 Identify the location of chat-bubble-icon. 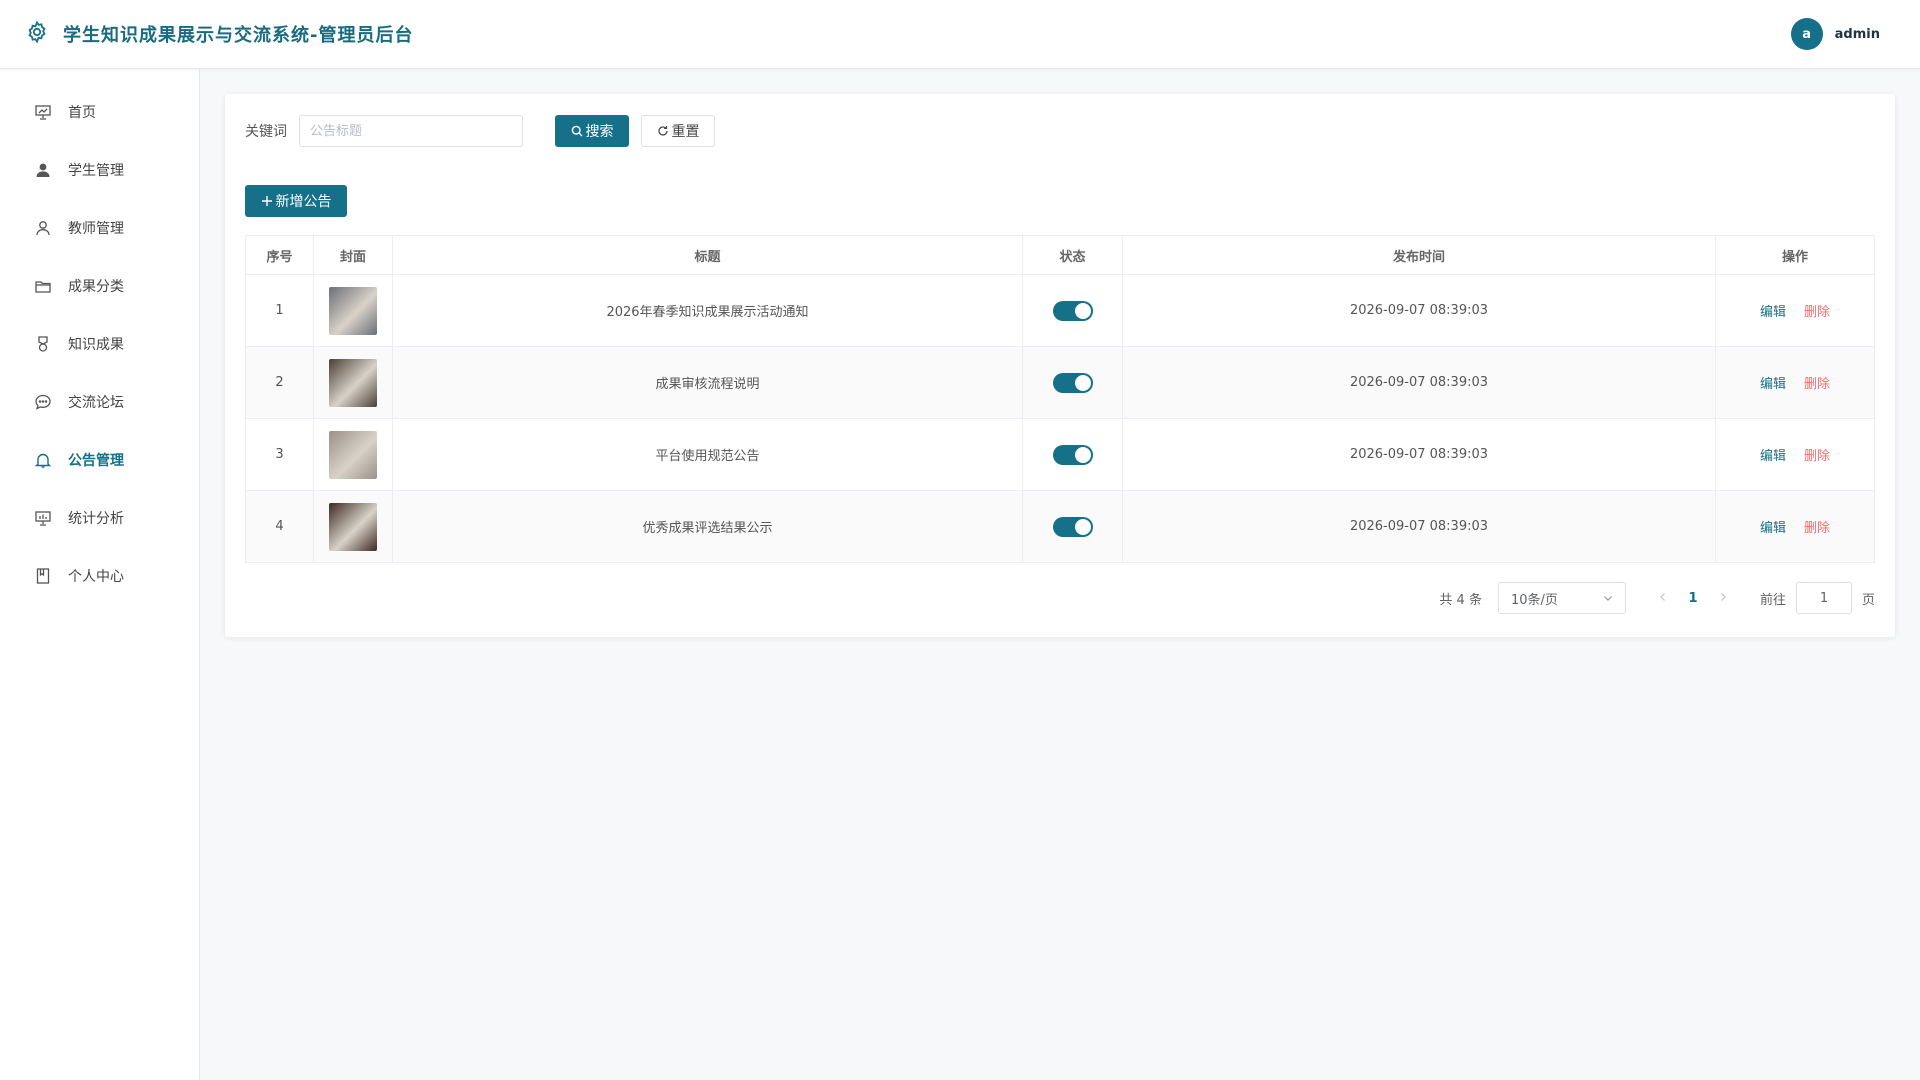
(43, 402).